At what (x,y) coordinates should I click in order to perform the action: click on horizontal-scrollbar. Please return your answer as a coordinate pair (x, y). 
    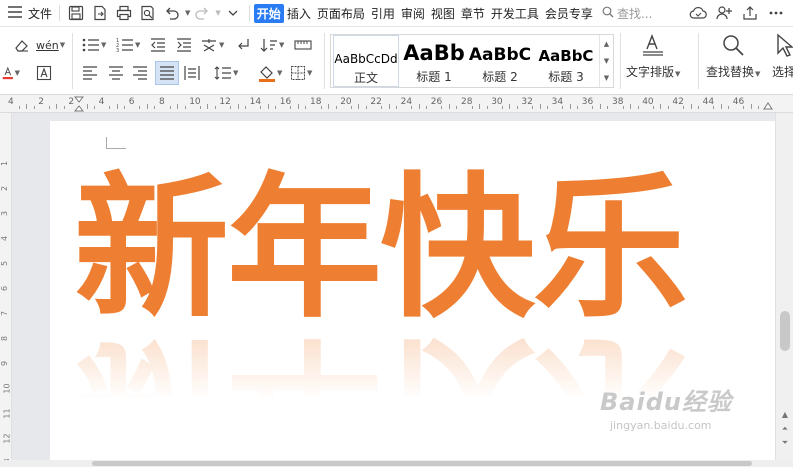
    Looking at the image, I should click on (396, 463).